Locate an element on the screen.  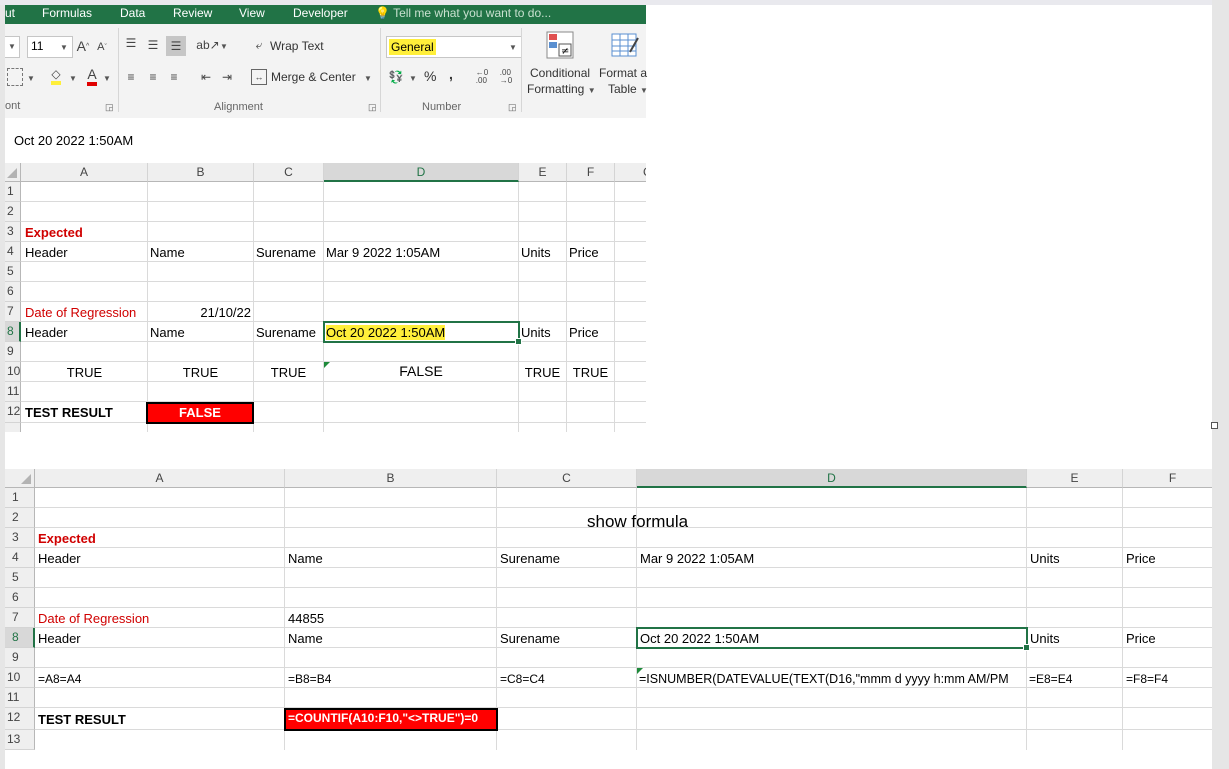
align-right-icon: ≡ is located at coordinates (174, 77).